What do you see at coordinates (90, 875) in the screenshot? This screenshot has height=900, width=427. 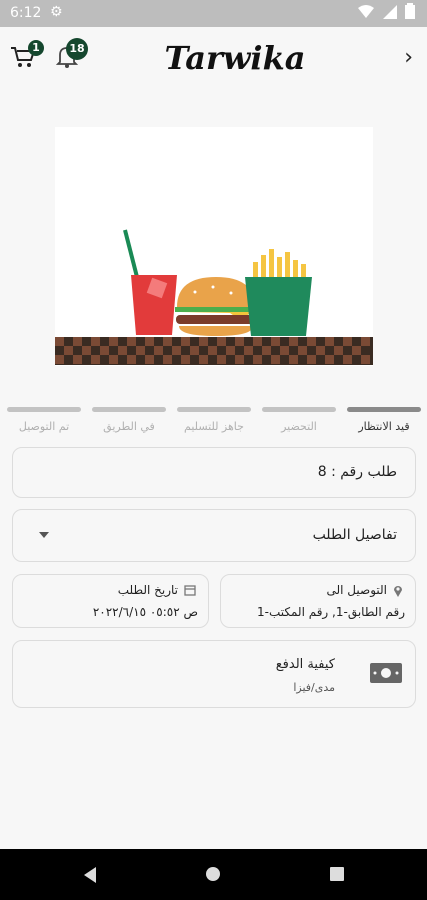 I see `back-icon` at bounding box center [90, 875].